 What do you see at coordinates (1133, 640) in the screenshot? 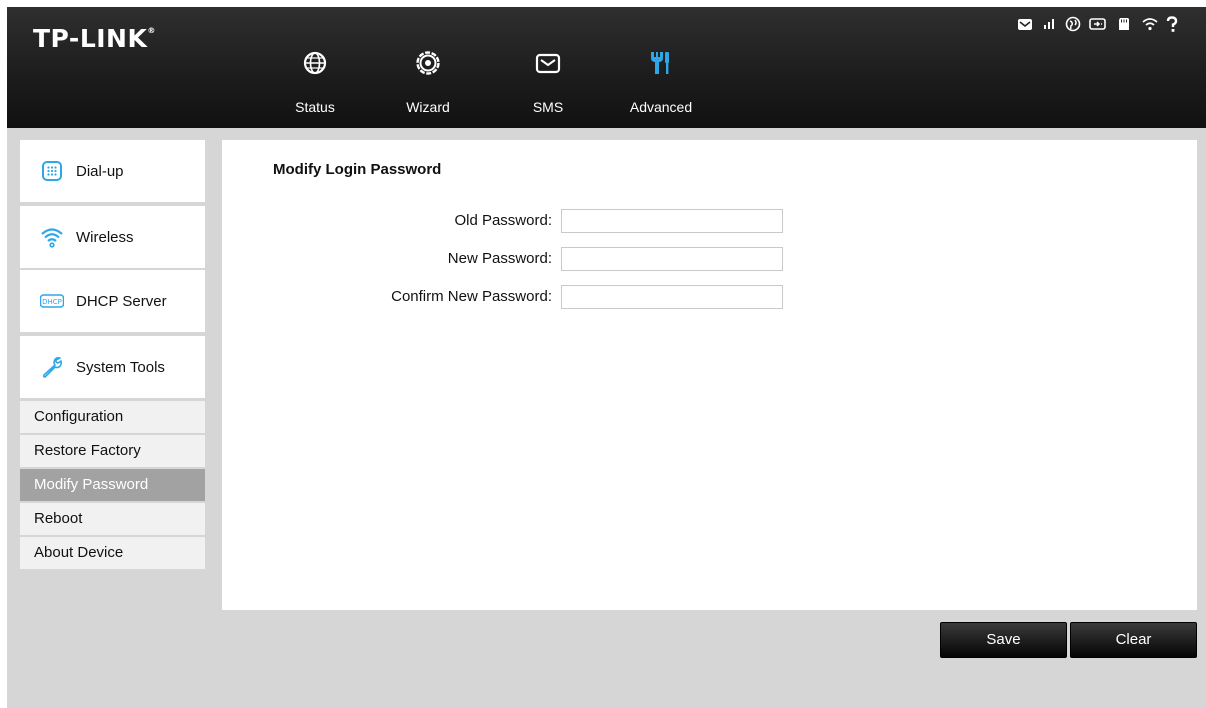
I see `clear-button: Clear` at bounding box center [1133, 640].